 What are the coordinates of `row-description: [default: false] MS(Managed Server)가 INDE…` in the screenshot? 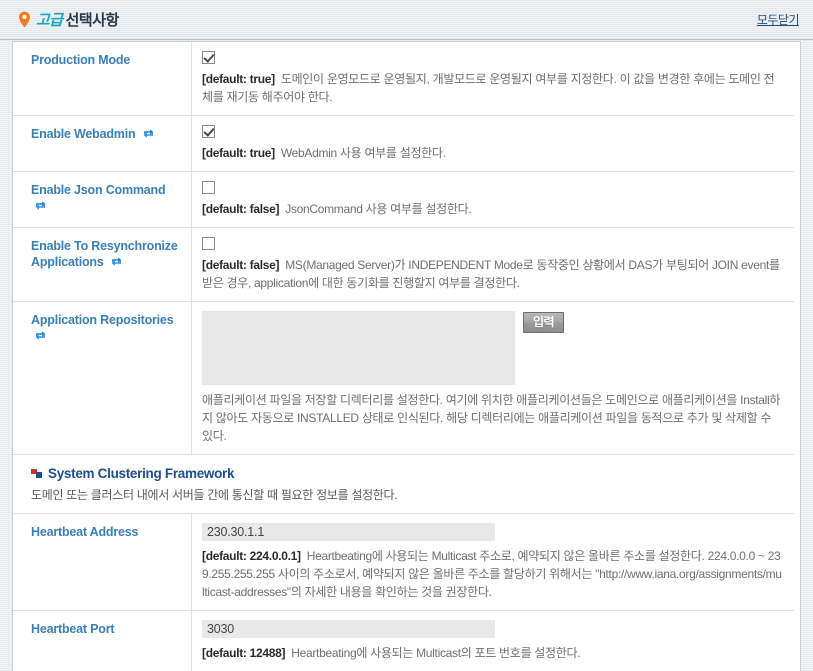 It's located at (492, 274).